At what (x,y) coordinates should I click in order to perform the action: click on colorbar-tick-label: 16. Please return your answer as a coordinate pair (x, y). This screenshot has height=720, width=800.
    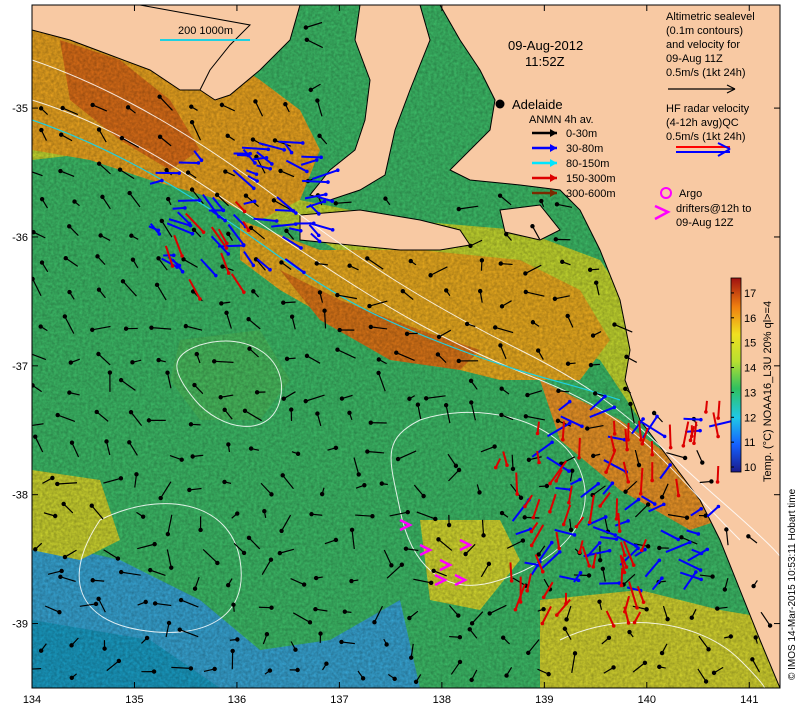
    Looking at the image, I should click on (750, 319).